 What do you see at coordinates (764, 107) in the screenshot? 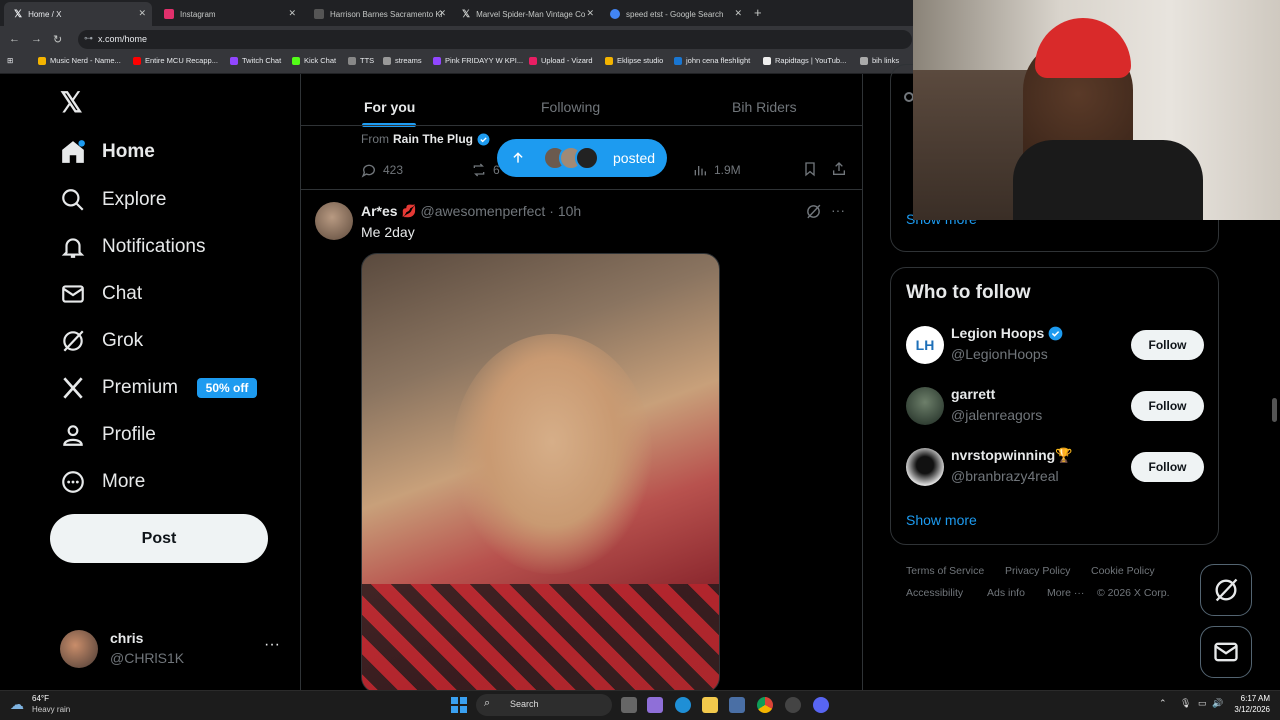
I see `tab-bih-riders: Bih Riders` at bounding box center [764, 107].